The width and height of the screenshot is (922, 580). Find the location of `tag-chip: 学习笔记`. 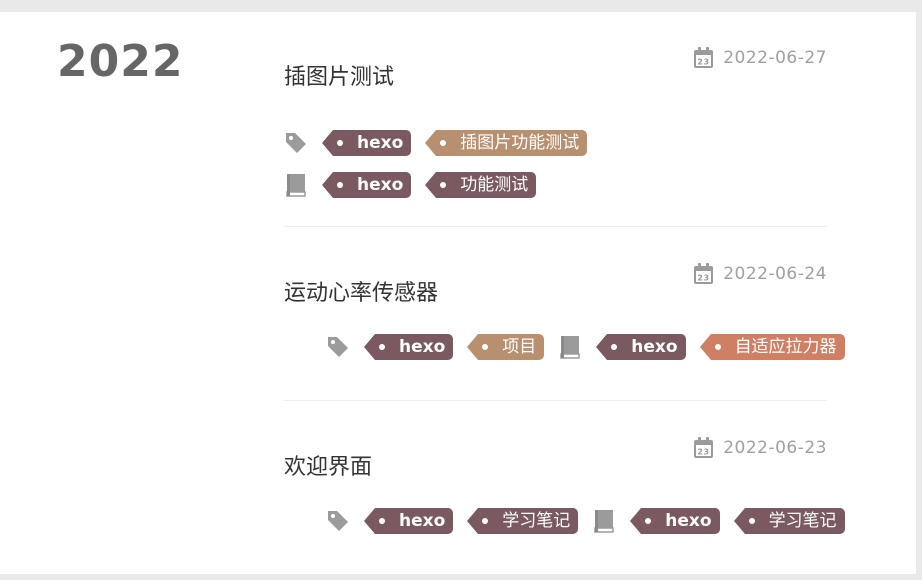

tag-chip: 学习笔记 is located at coordinates (523, 521).